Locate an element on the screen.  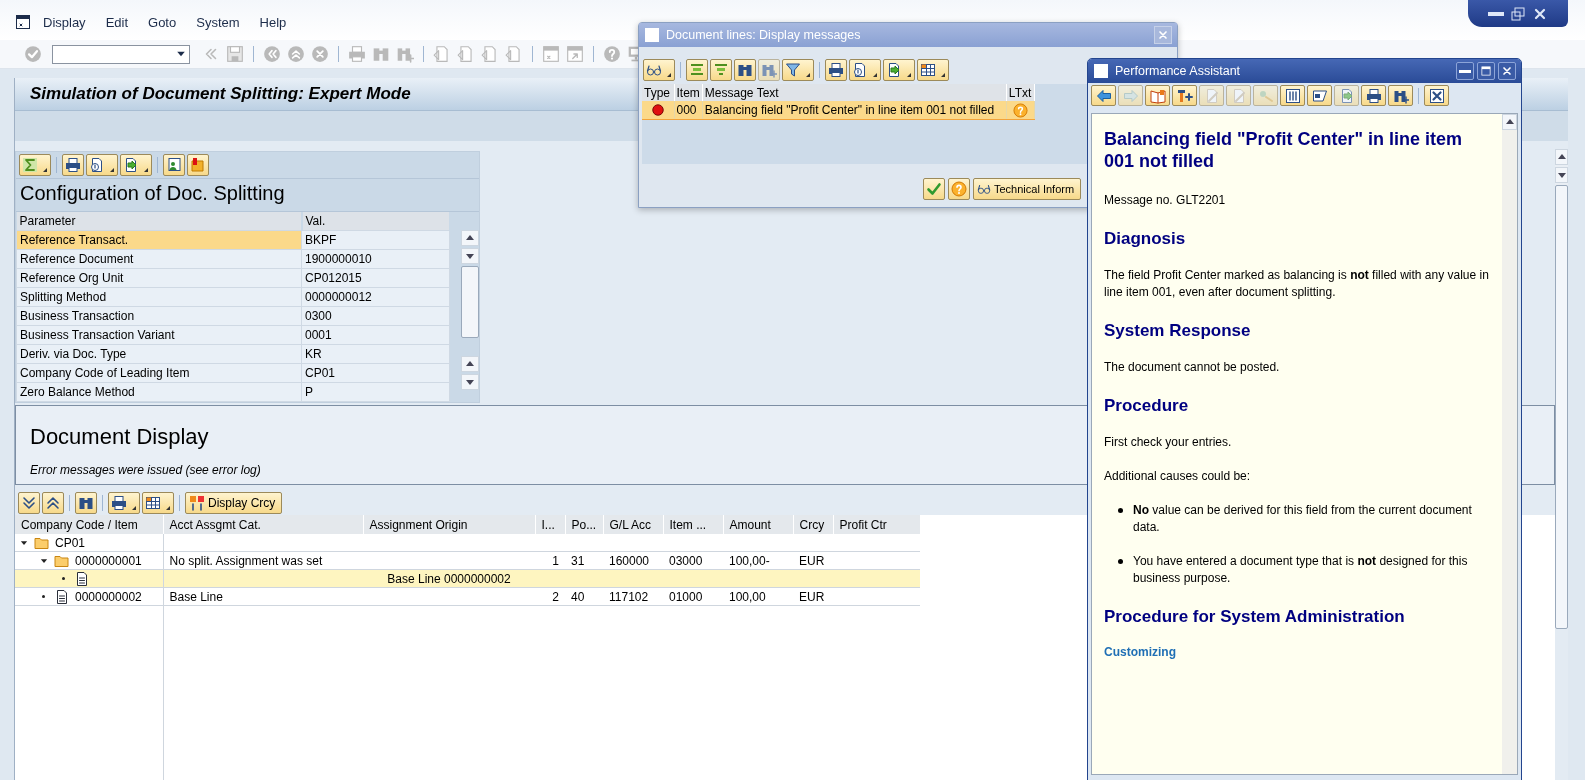
columns-button is located at coordinates (1292, 95).